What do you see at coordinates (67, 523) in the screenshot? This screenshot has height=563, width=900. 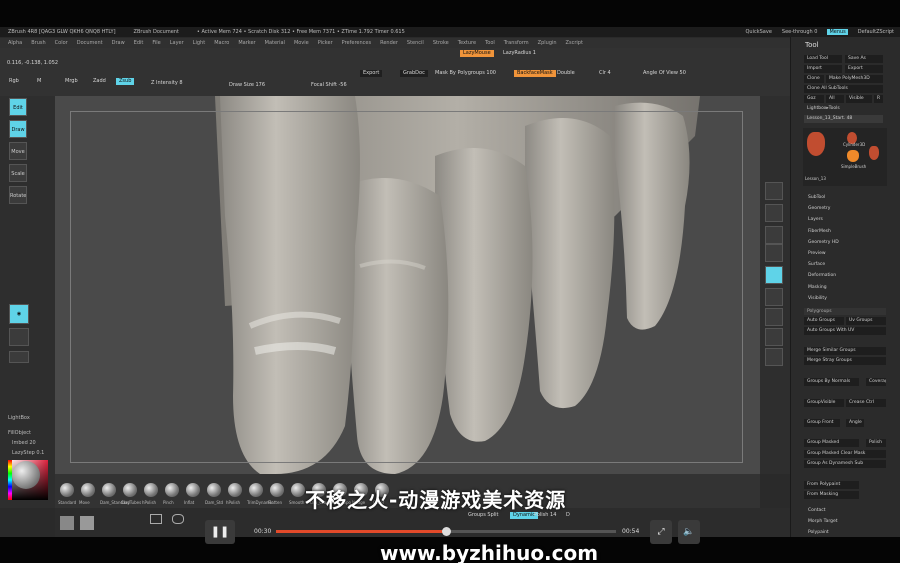 I see `polymesh-thumb` at bounding box center [67, 523].